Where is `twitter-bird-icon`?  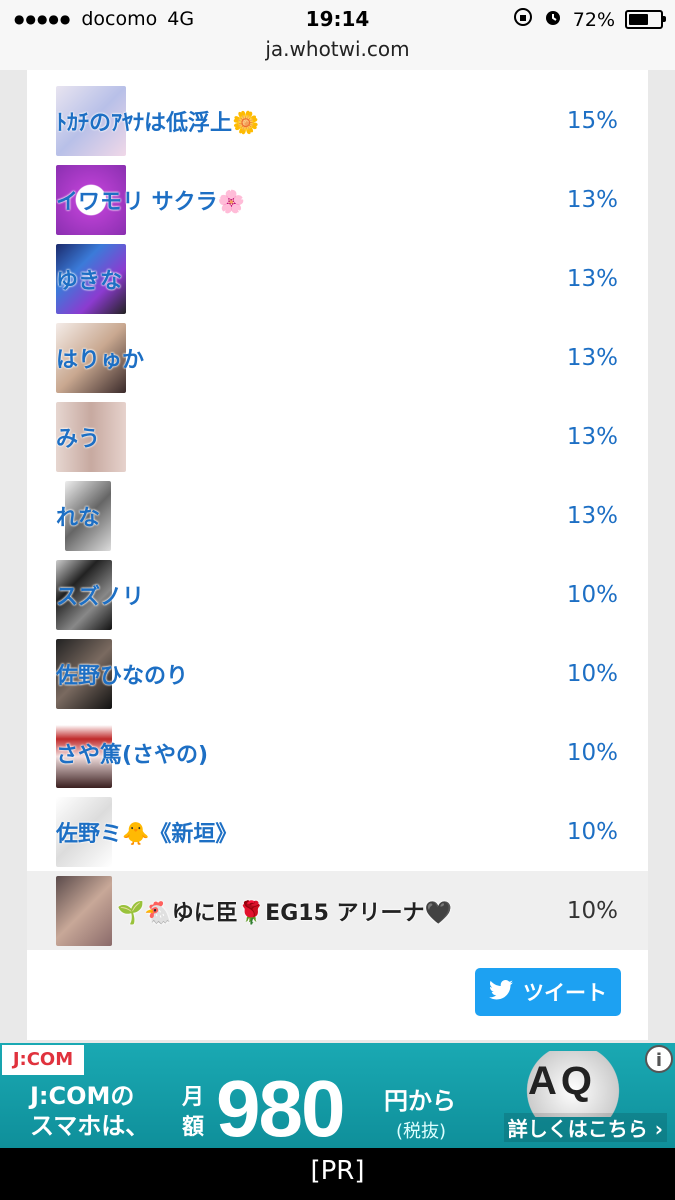 twitter-bird-icon is located at coordinates (501, 992).